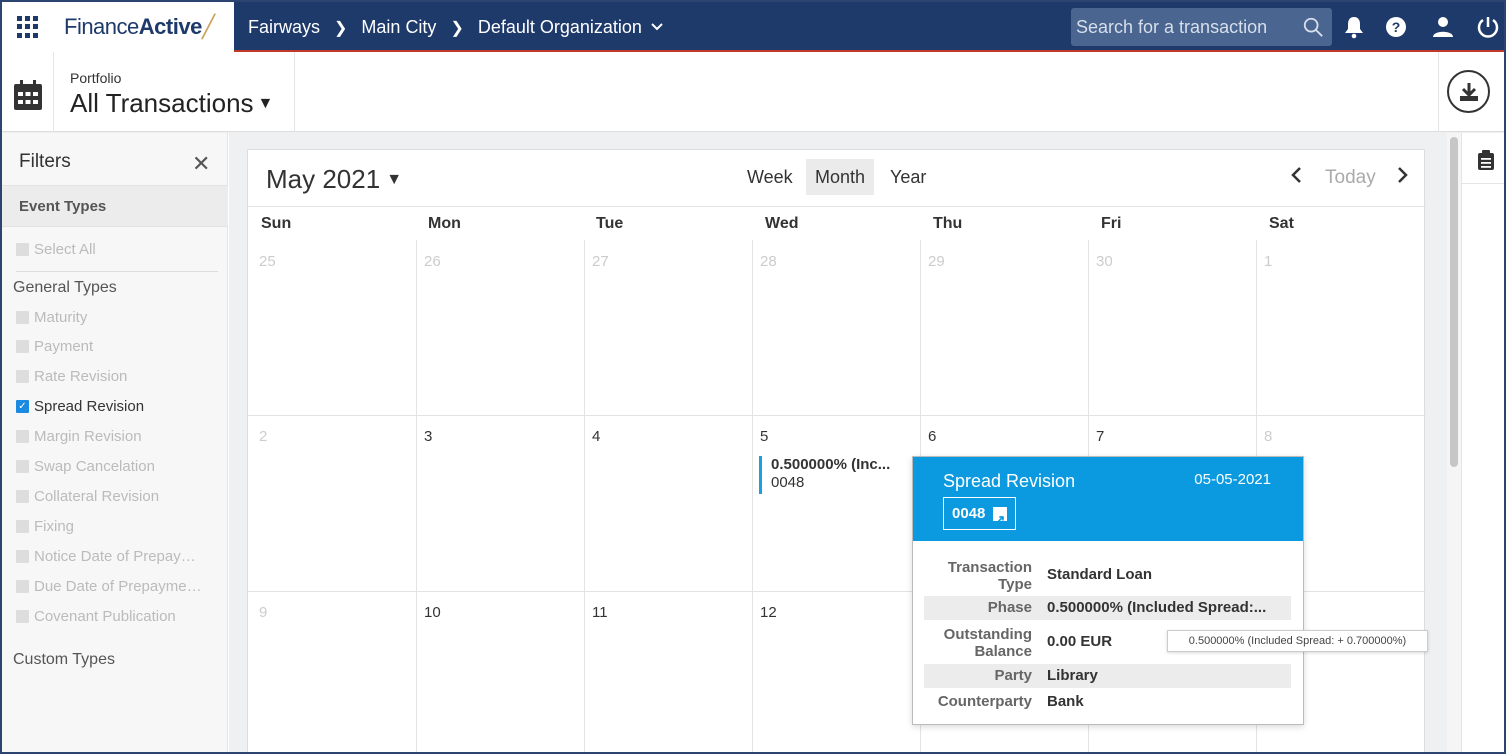 This screenshot has height=754, width=1506. I want to click on custom-types-label: Custom Types, so click(64, 660).